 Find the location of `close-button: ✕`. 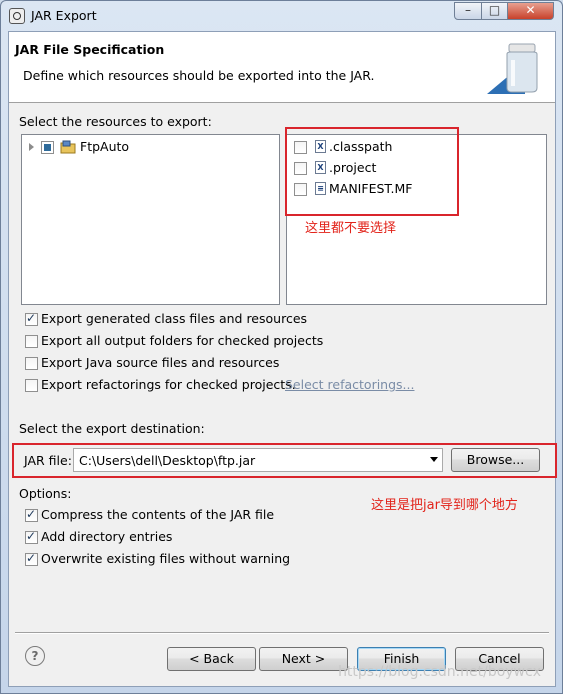

close-button: ✕ is located at coordinates (530, 11).